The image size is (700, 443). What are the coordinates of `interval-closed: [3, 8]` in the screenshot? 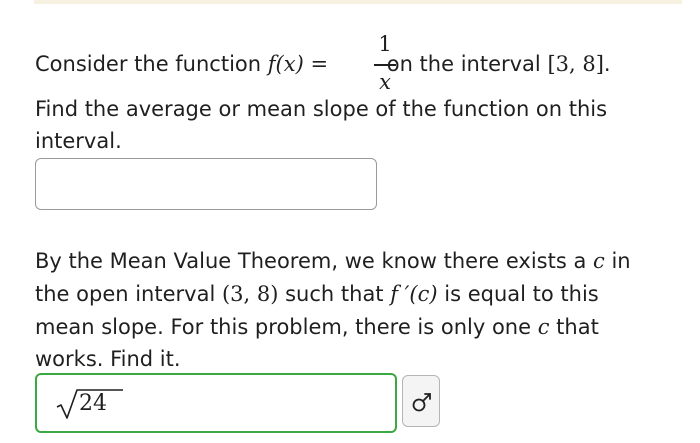 It's located at (575, 64).